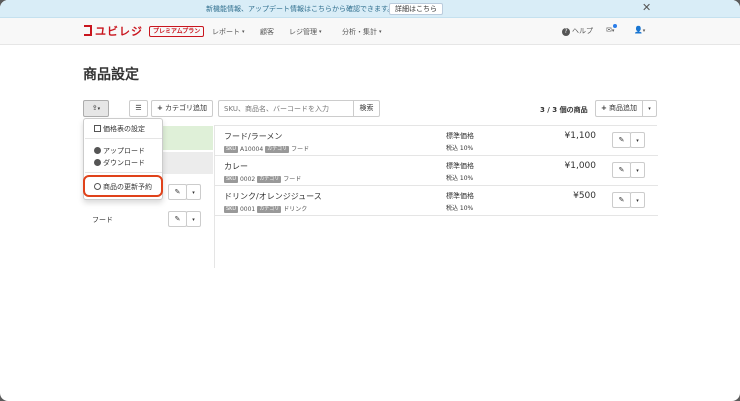 This screenshot has height=401, width=740. Describe the element at coordinates (273, 196) in the screenshot. I see `product-name: ドリンク/オレンジジュース` at that location.